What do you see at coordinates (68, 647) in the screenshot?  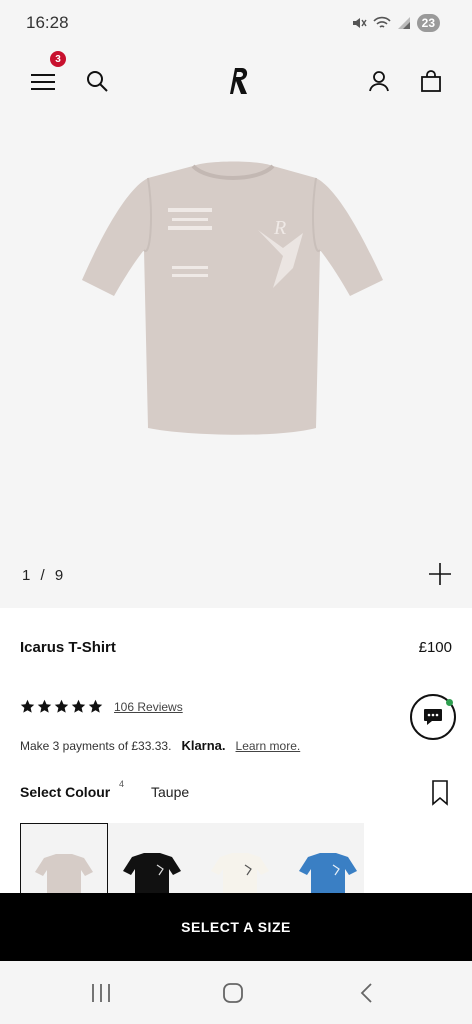 I see `product-name: Icarus T-Shirt` at bounding box center [68, 647].